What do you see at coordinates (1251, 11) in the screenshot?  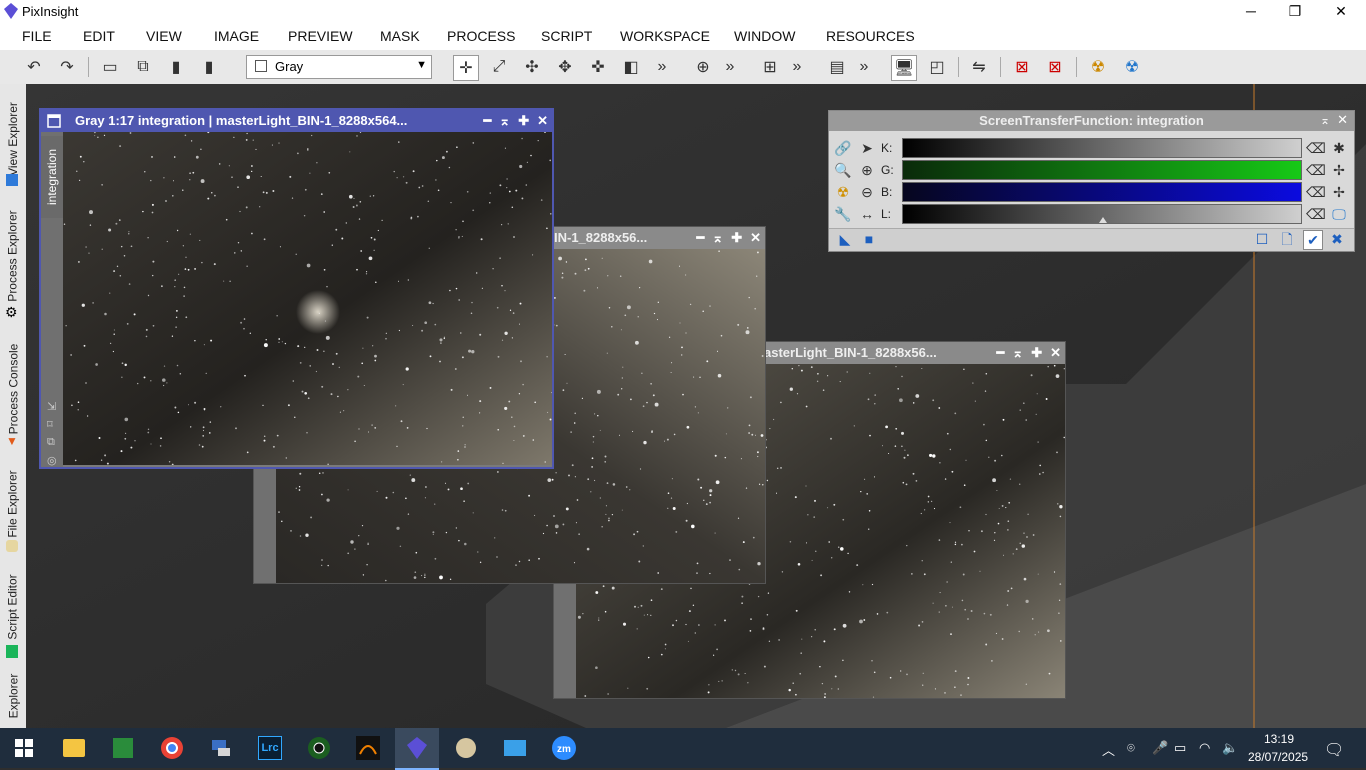 I see `minimize-button: ─` at bounding box center [1251, 11].